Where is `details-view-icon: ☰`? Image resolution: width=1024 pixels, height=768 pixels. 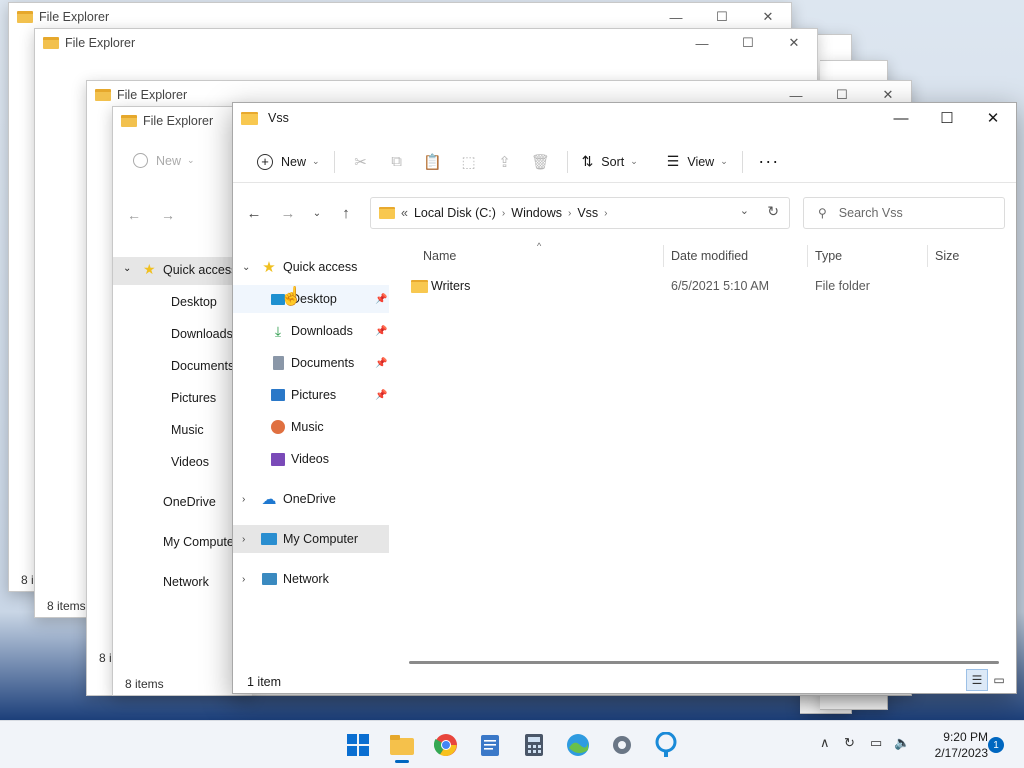
details-view-icon: ☰ is located at coordinates (977, 680).